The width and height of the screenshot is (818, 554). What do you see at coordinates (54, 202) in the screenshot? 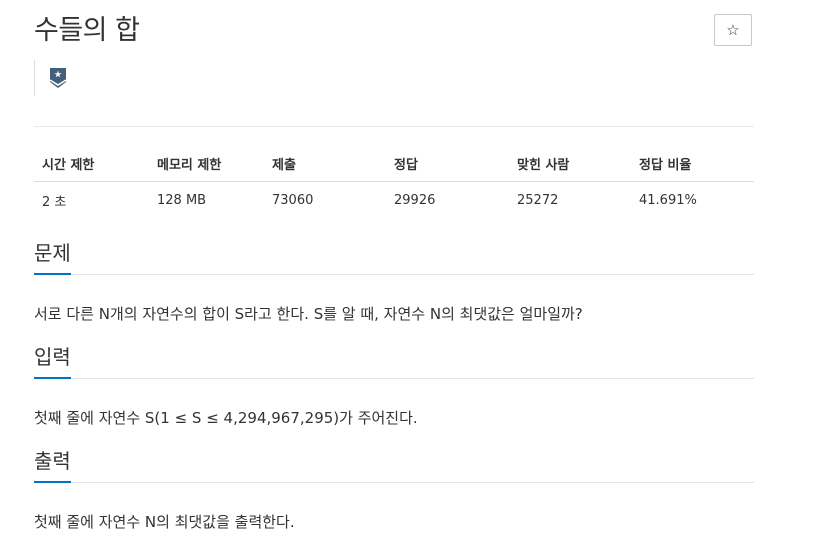
I see `time-limit-value: 2 초` at bounding box center [54, 202].